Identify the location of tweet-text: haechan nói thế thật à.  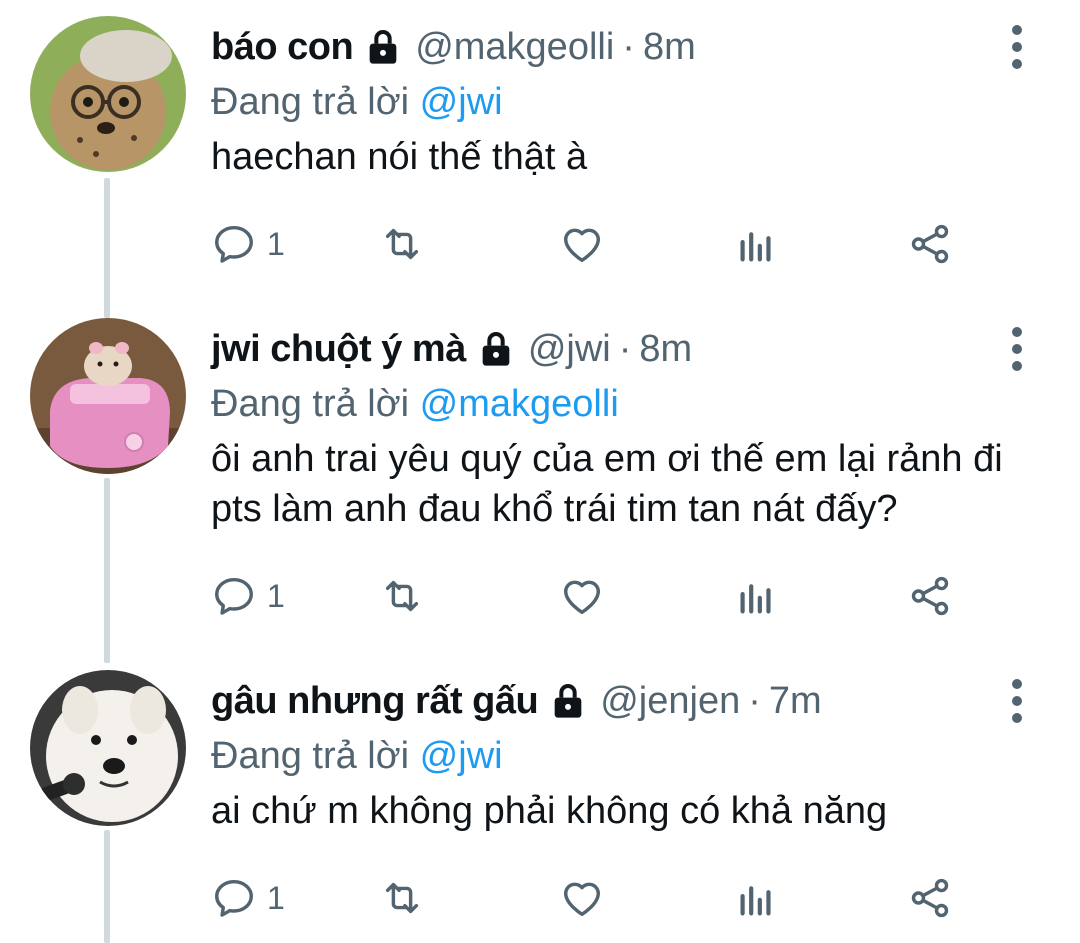
(399, 157).